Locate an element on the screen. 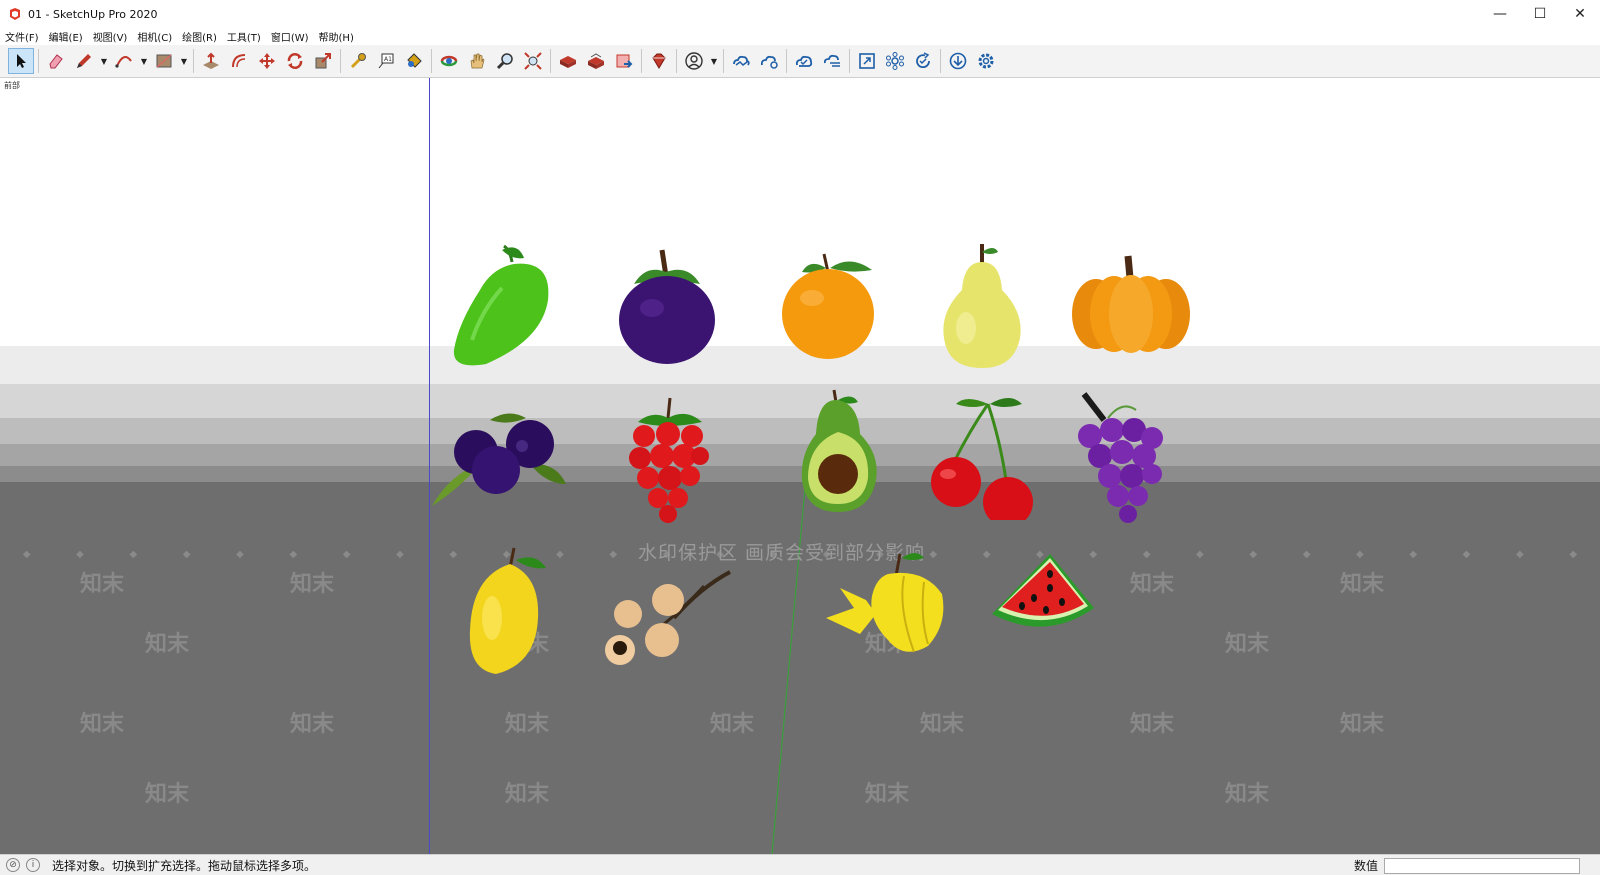  eraser-tool-button is located at coordinates (56, 61).